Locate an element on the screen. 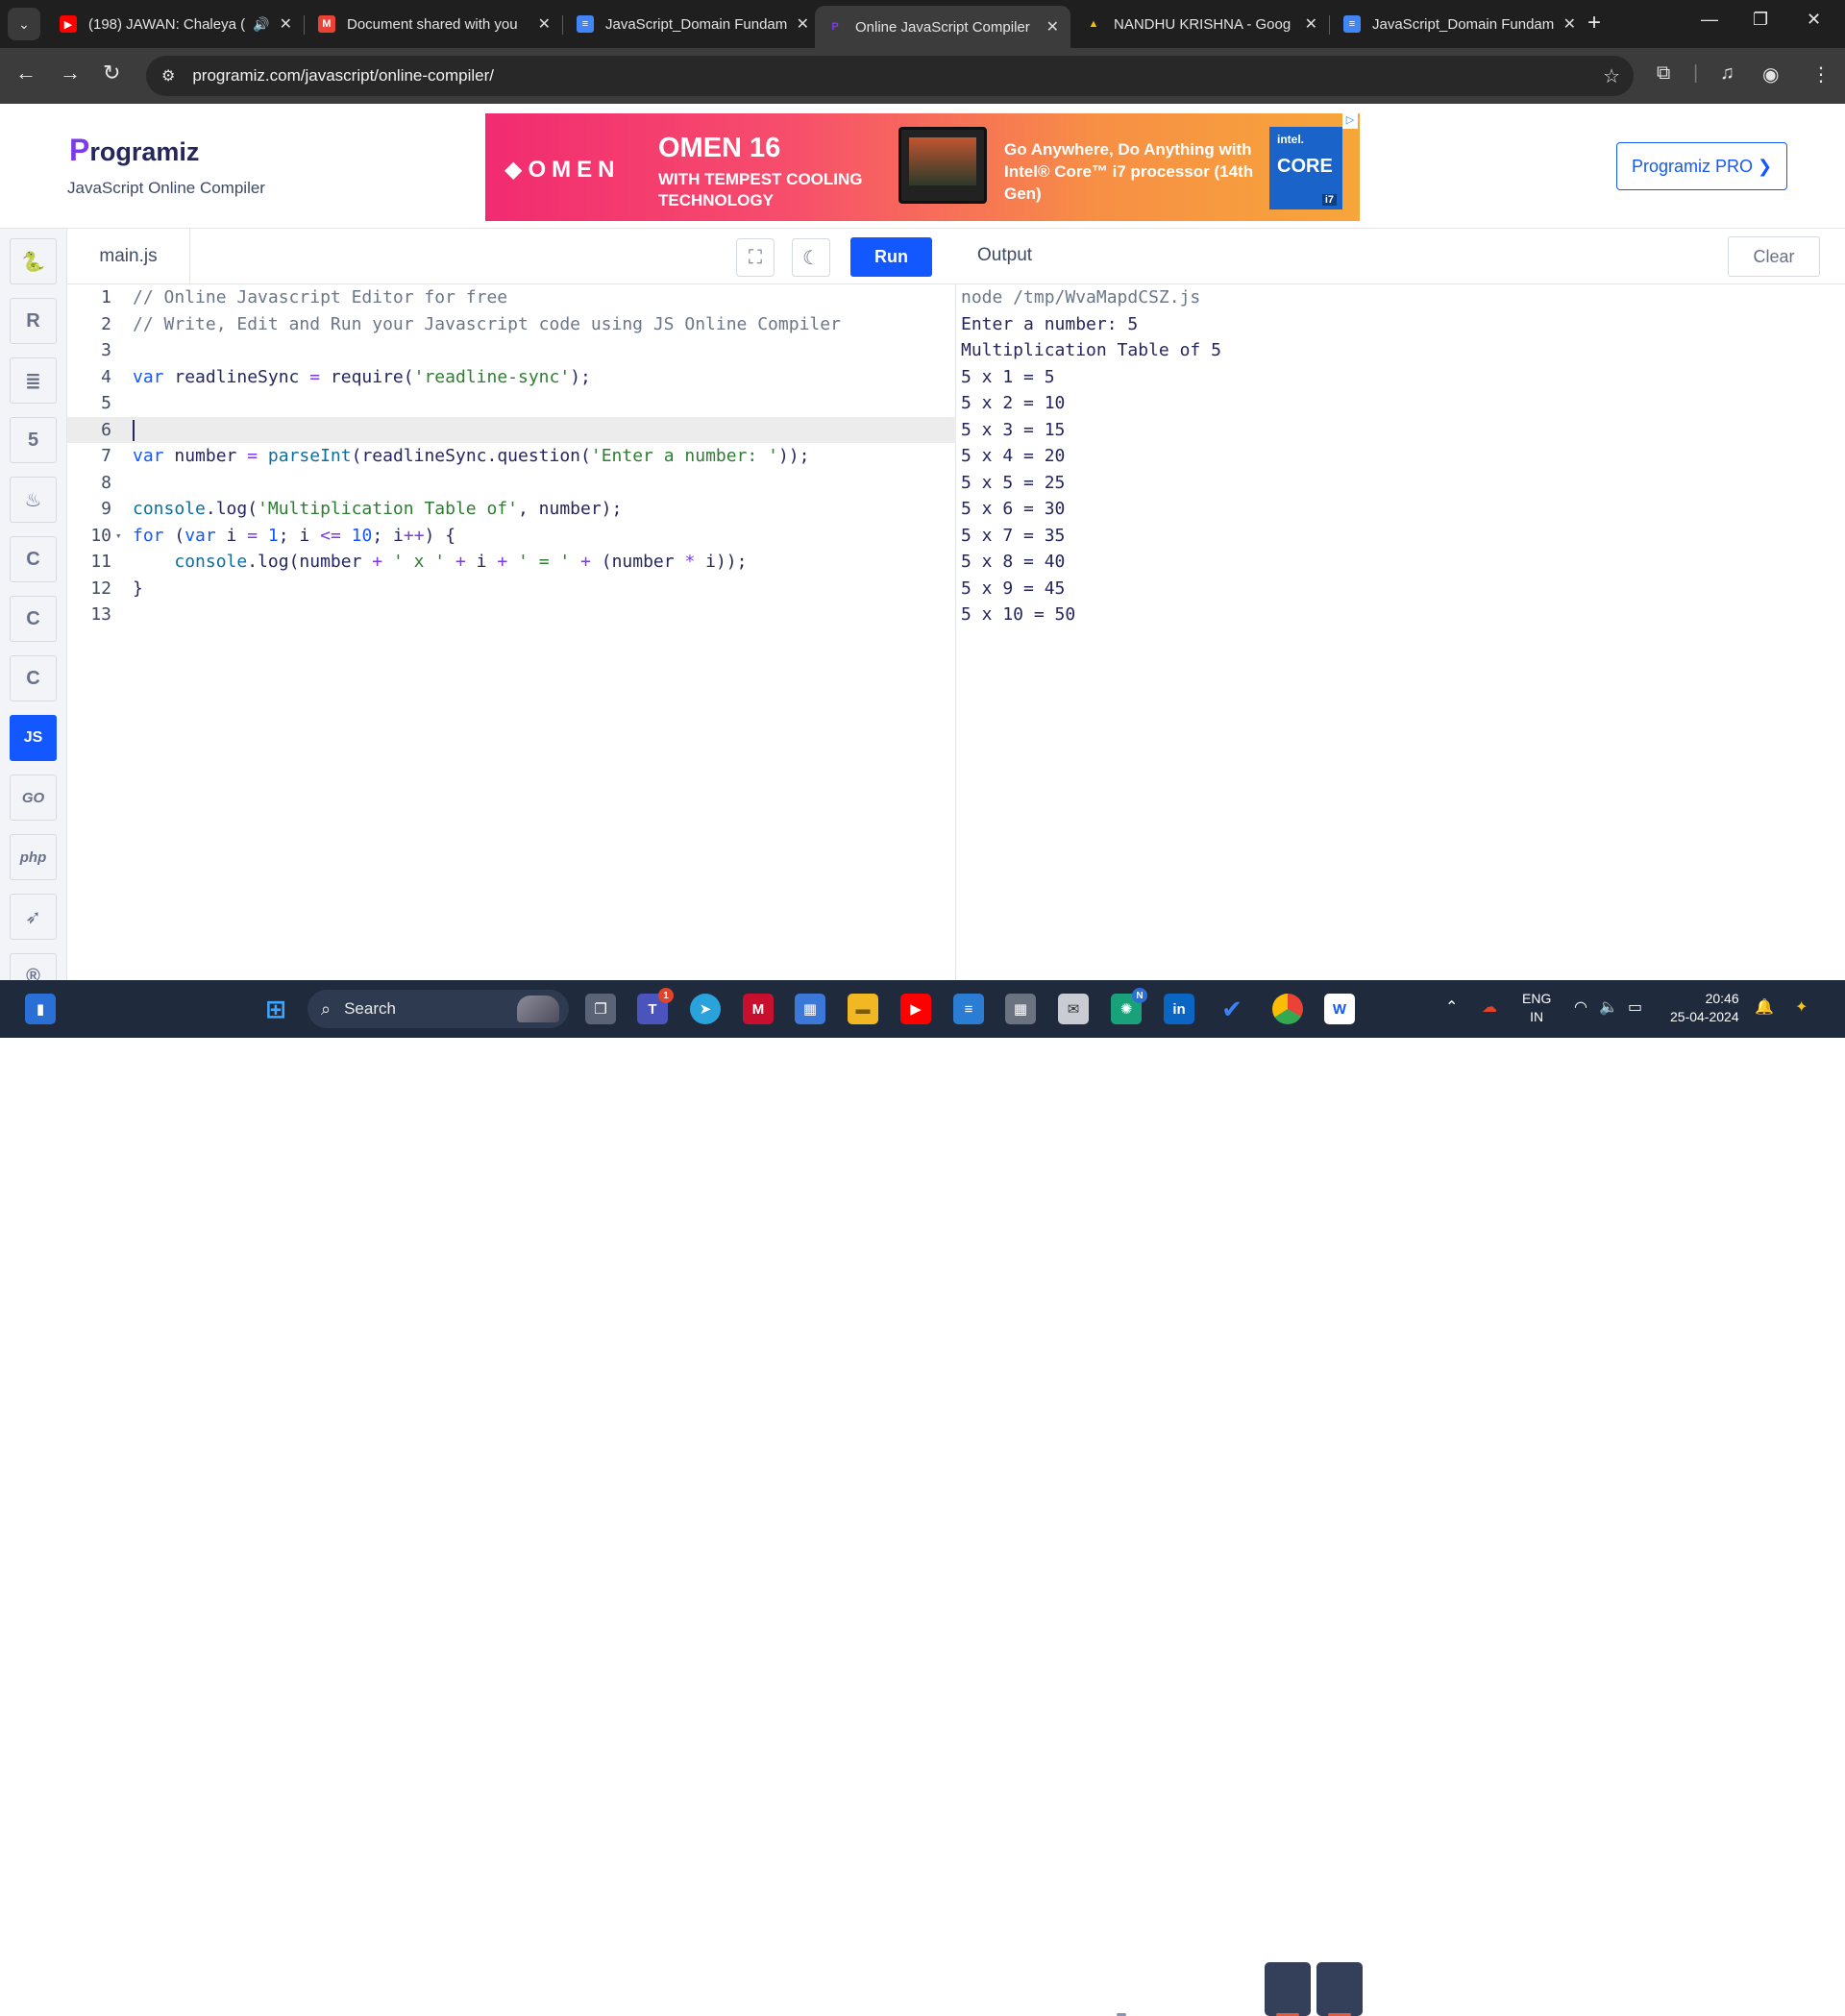 The height and width of the screenshot is (2016, 1845). ad-subline: WITH TEMPEST COOLING TECHNOLOGY is located at coordinates (761, 189).